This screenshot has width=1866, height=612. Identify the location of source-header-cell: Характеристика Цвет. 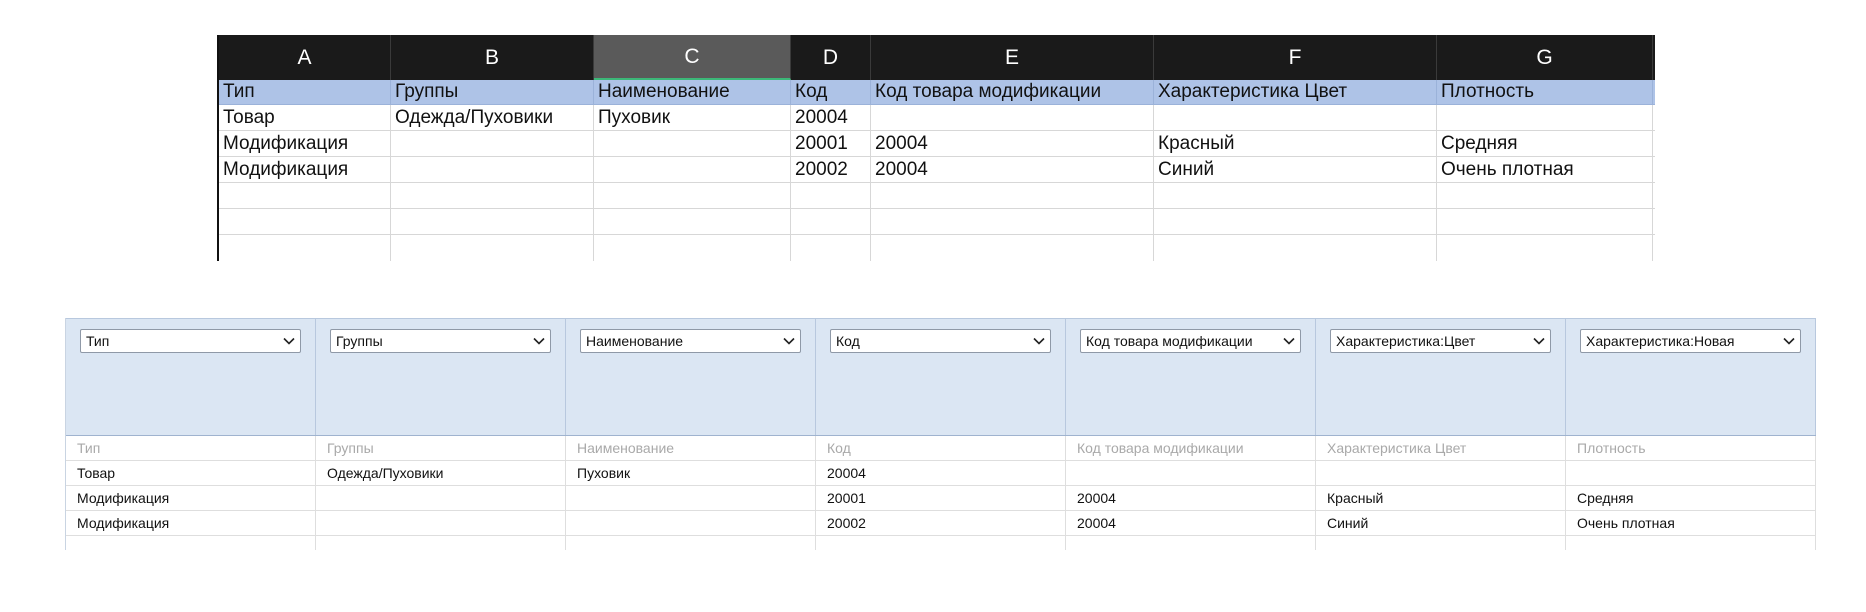
(1441, 448).